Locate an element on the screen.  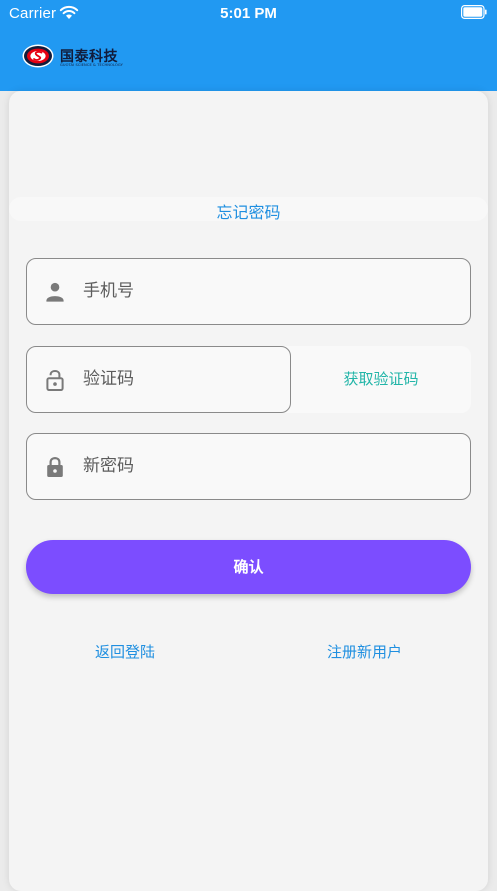
phone-input is located at coordinates (268, 291).